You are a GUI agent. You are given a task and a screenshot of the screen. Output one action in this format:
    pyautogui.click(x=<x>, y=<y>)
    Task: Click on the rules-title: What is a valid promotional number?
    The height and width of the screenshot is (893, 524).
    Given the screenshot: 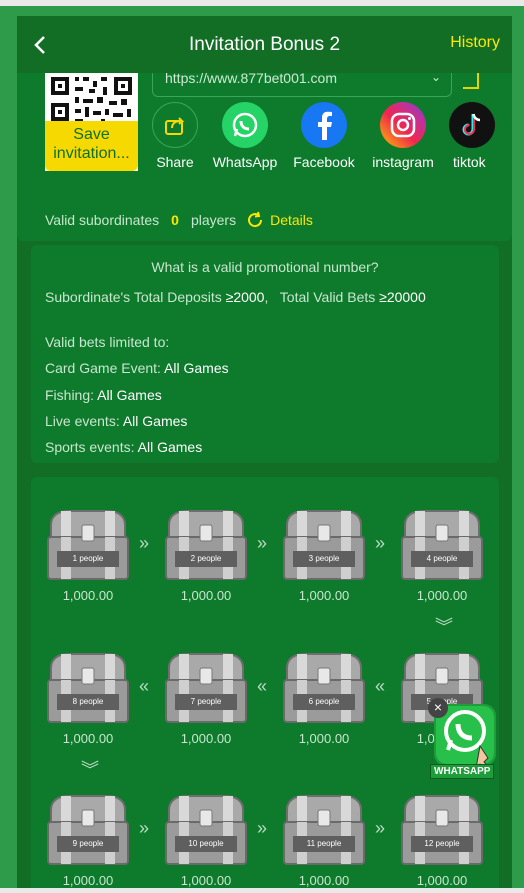 What is the action you would take?
    pyautogui.click(x=265, y=267)
    